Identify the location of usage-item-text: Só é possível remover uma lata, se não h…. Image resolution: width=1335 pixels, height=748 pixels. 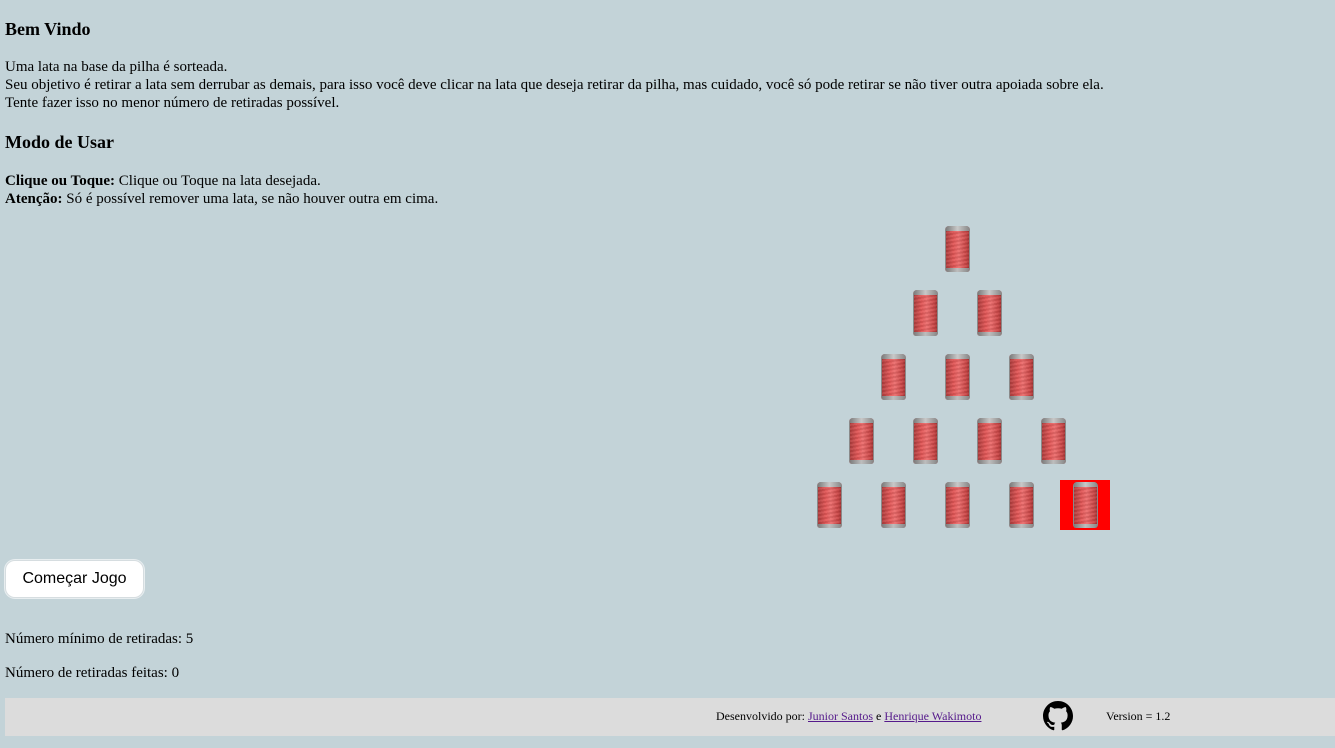
(250, 199).